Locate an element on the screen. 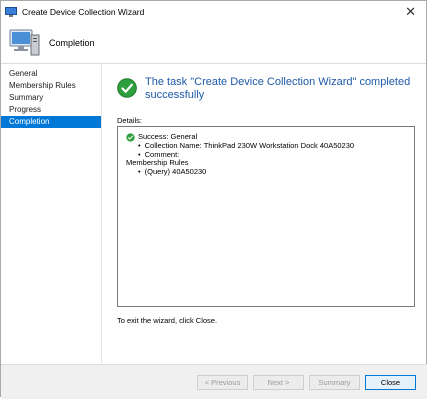 The image size is (427, 399). computer-icon is located at coordinates (24, 42).